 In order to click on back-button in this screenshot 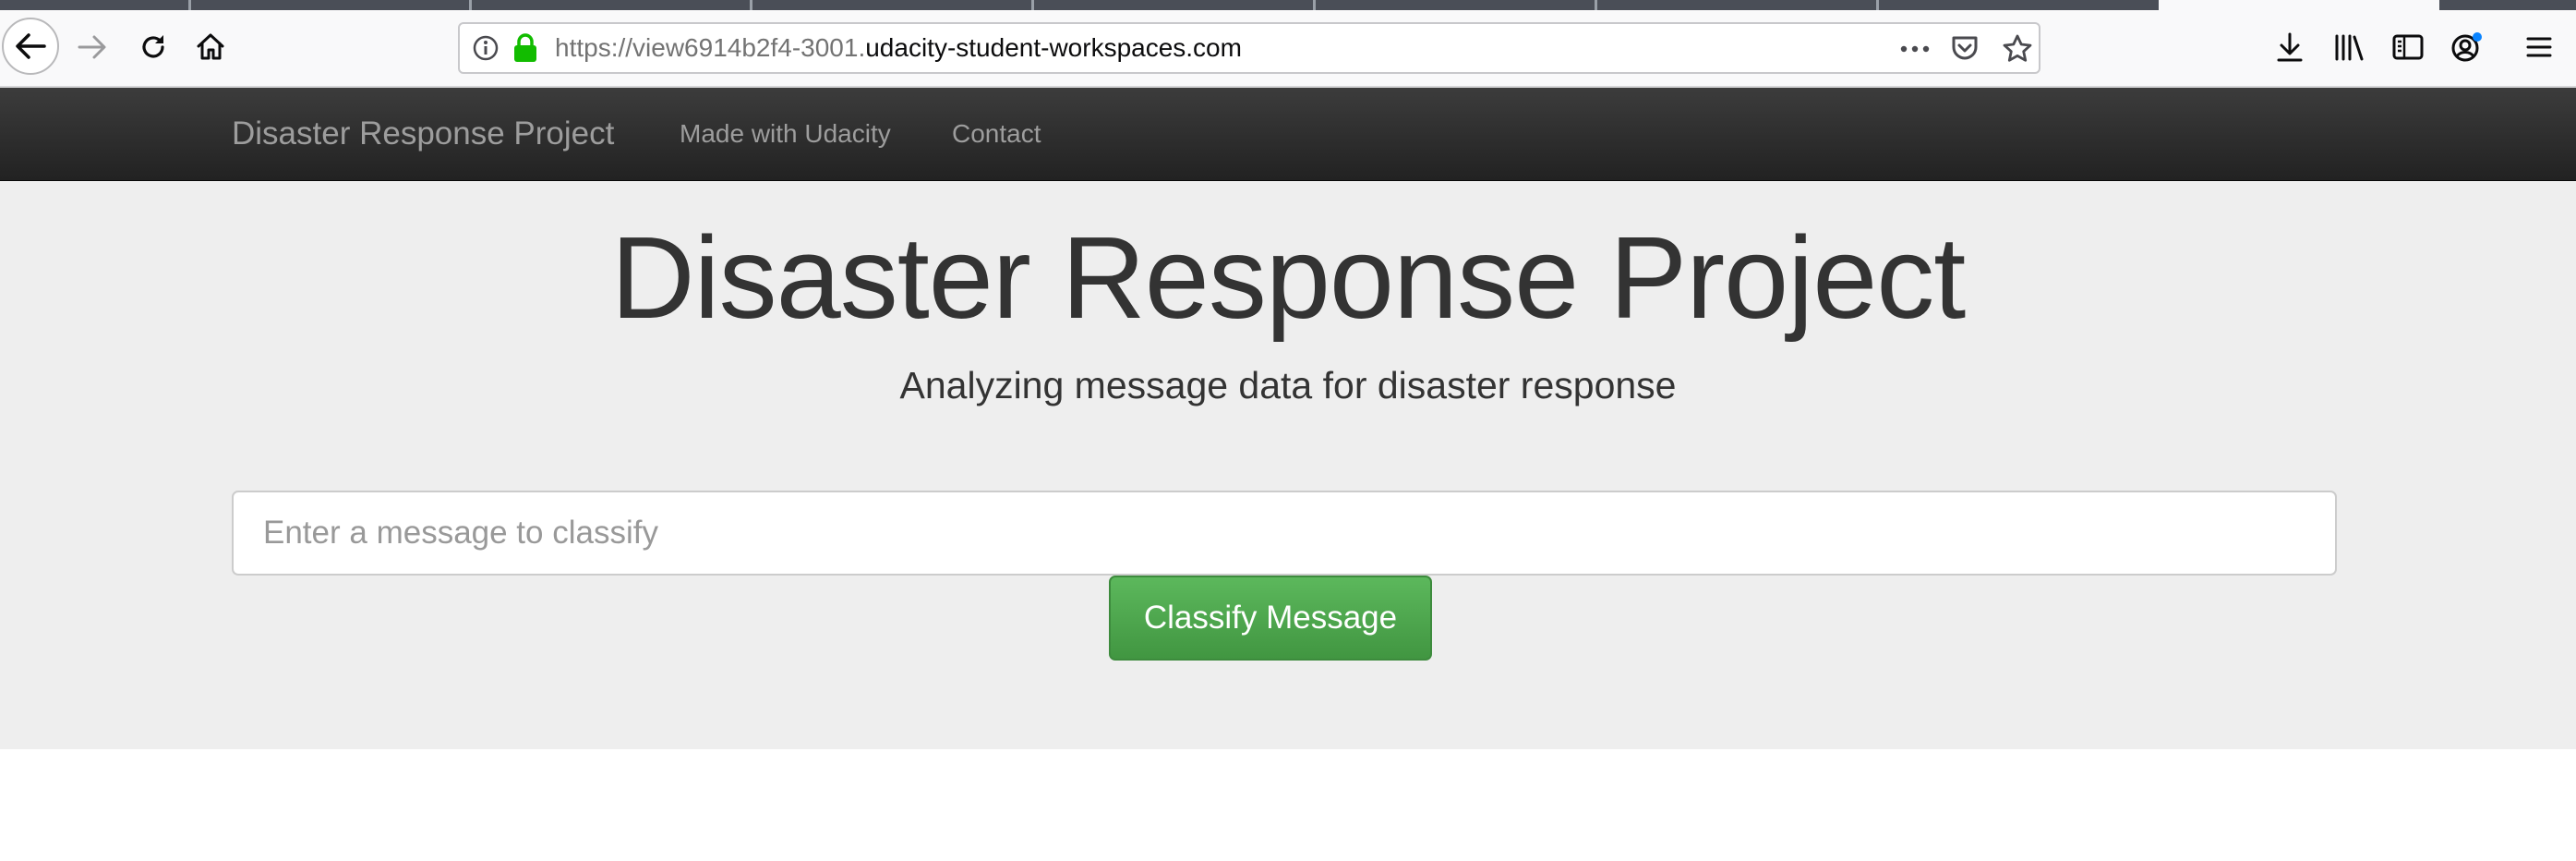, I will do `click(30, 46)`.